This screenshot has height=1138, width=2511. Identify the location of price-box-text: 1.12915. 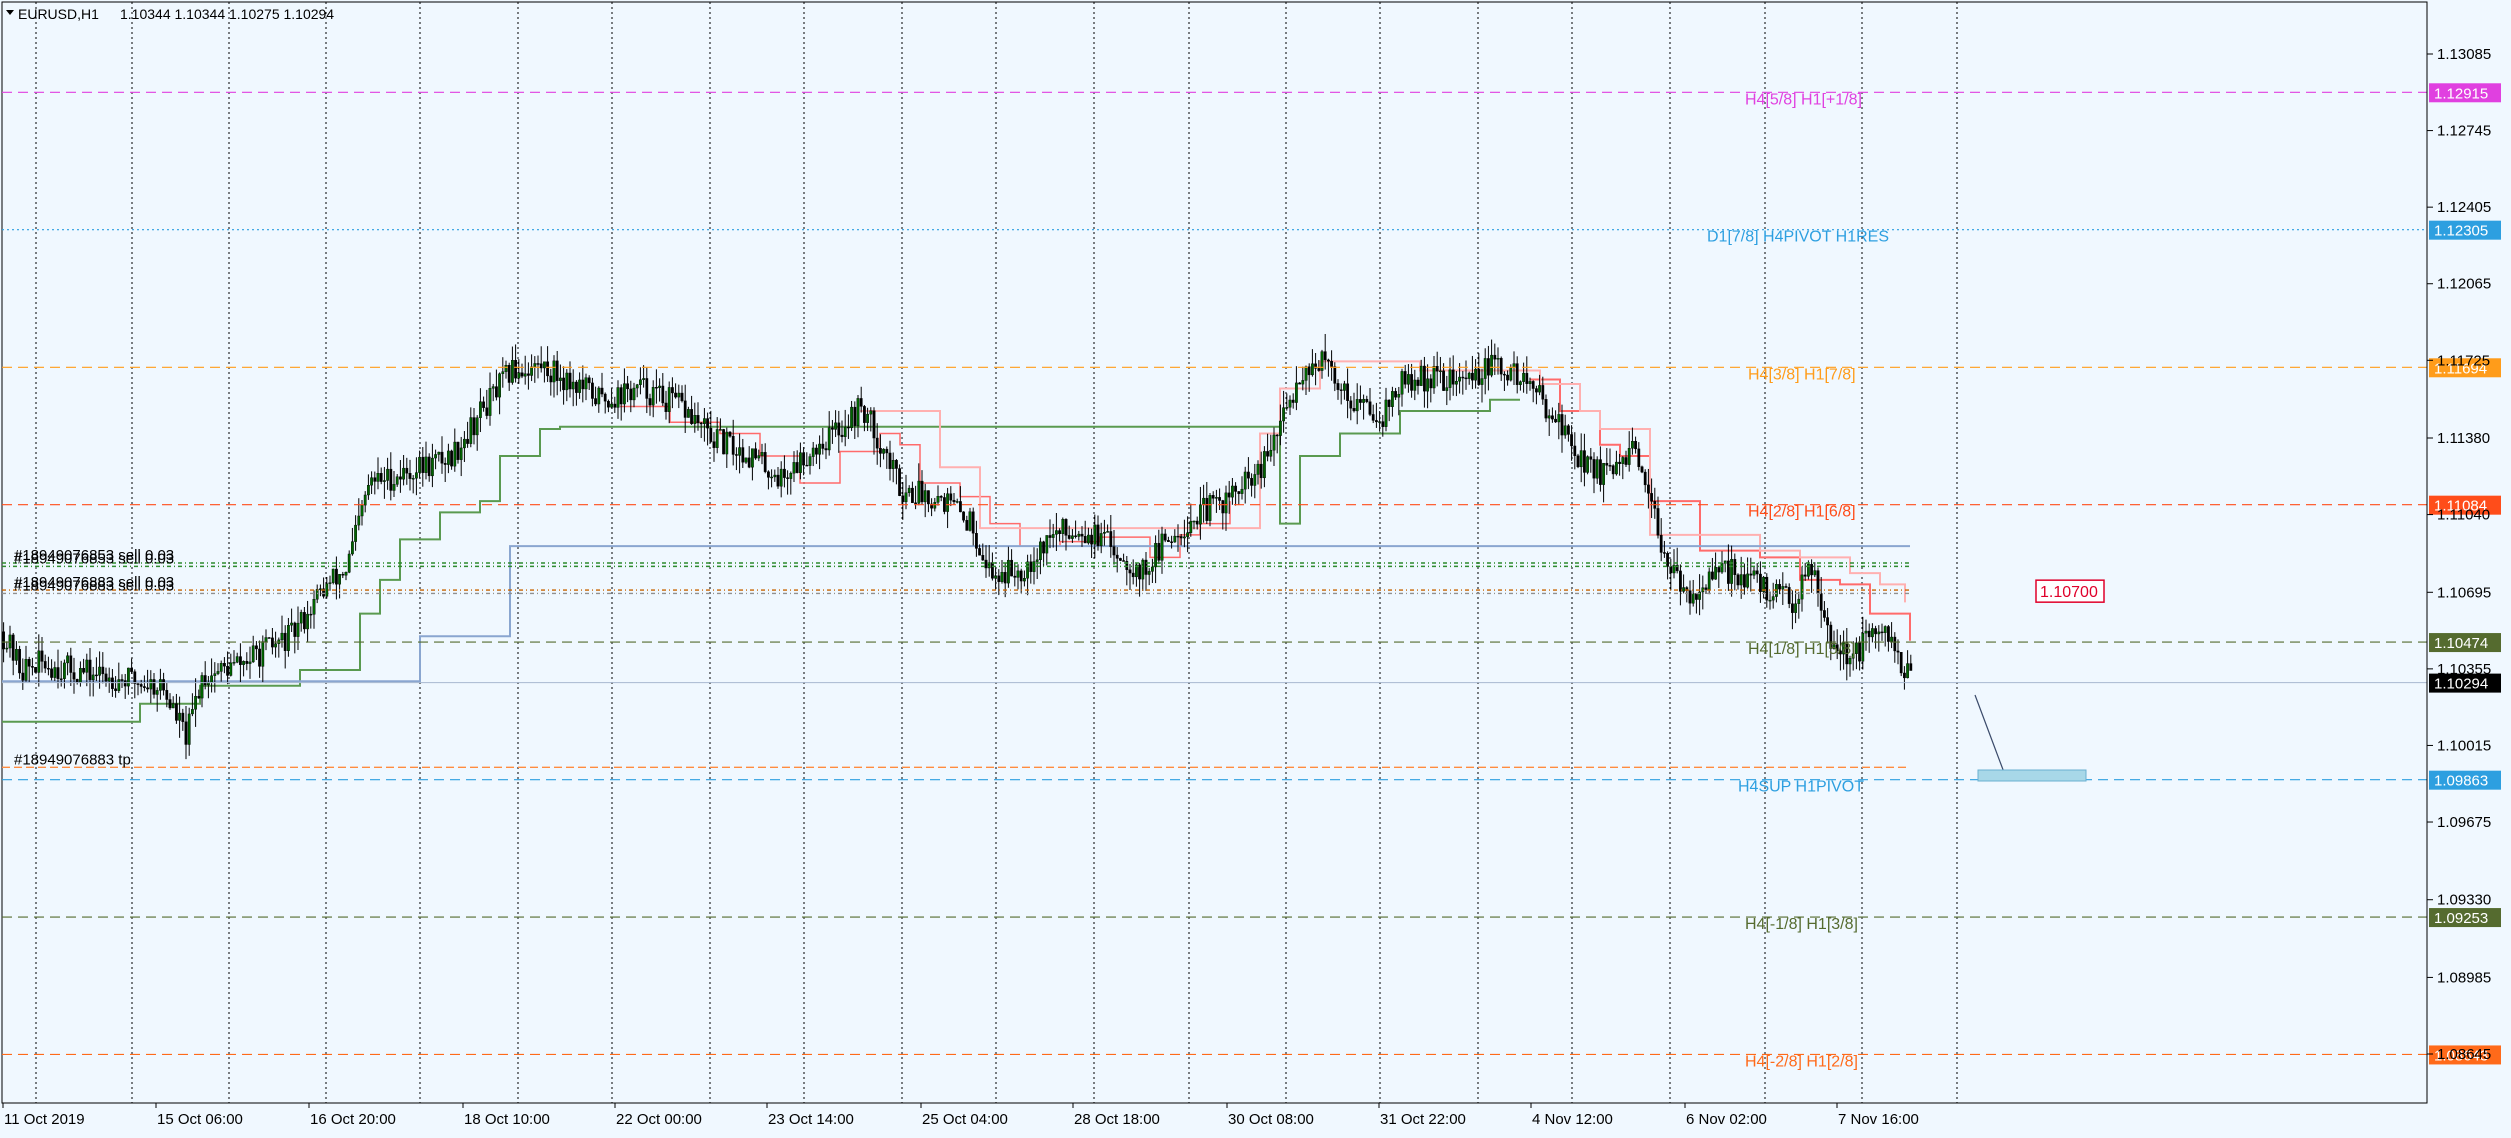
(2461, 93).